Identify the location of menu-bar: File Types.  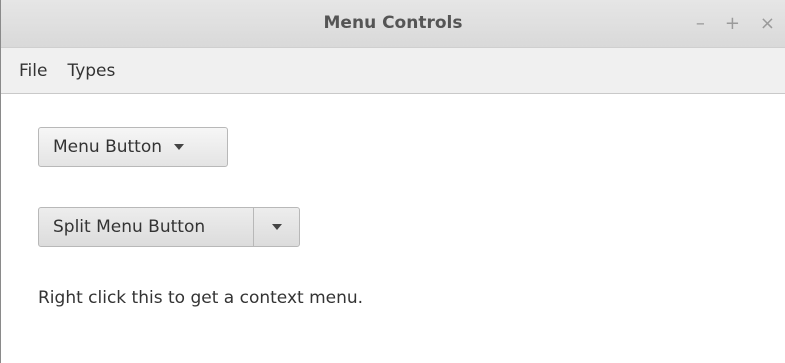
(393, 71).